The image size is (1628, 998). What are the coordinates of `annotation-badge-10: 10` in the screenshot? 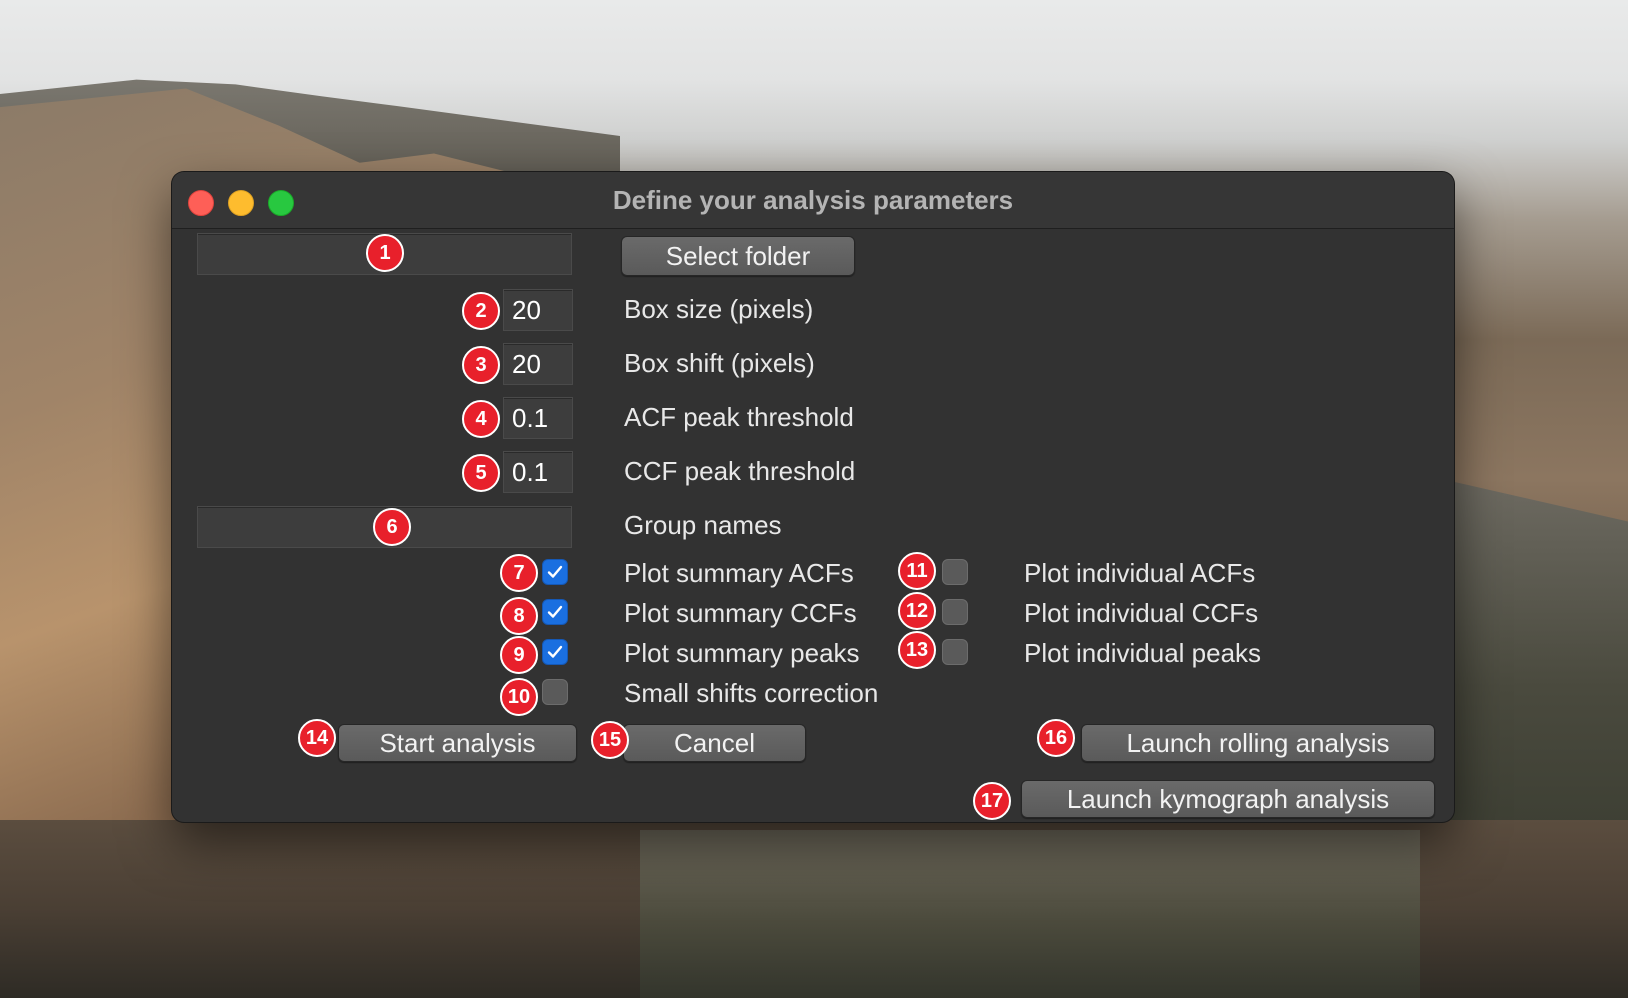 It's located at (519, 697).